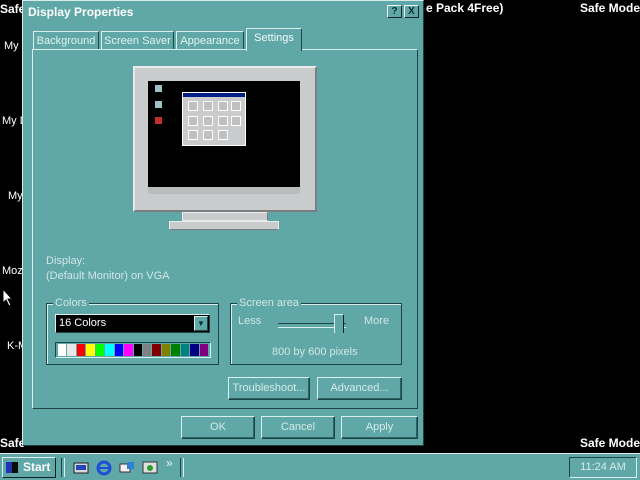 This screenshot has width=640, height=480. What do you see at coordinates (224, 190) in the screenshot?
I see `mini-taskbar` at bounding box center [224, 190].